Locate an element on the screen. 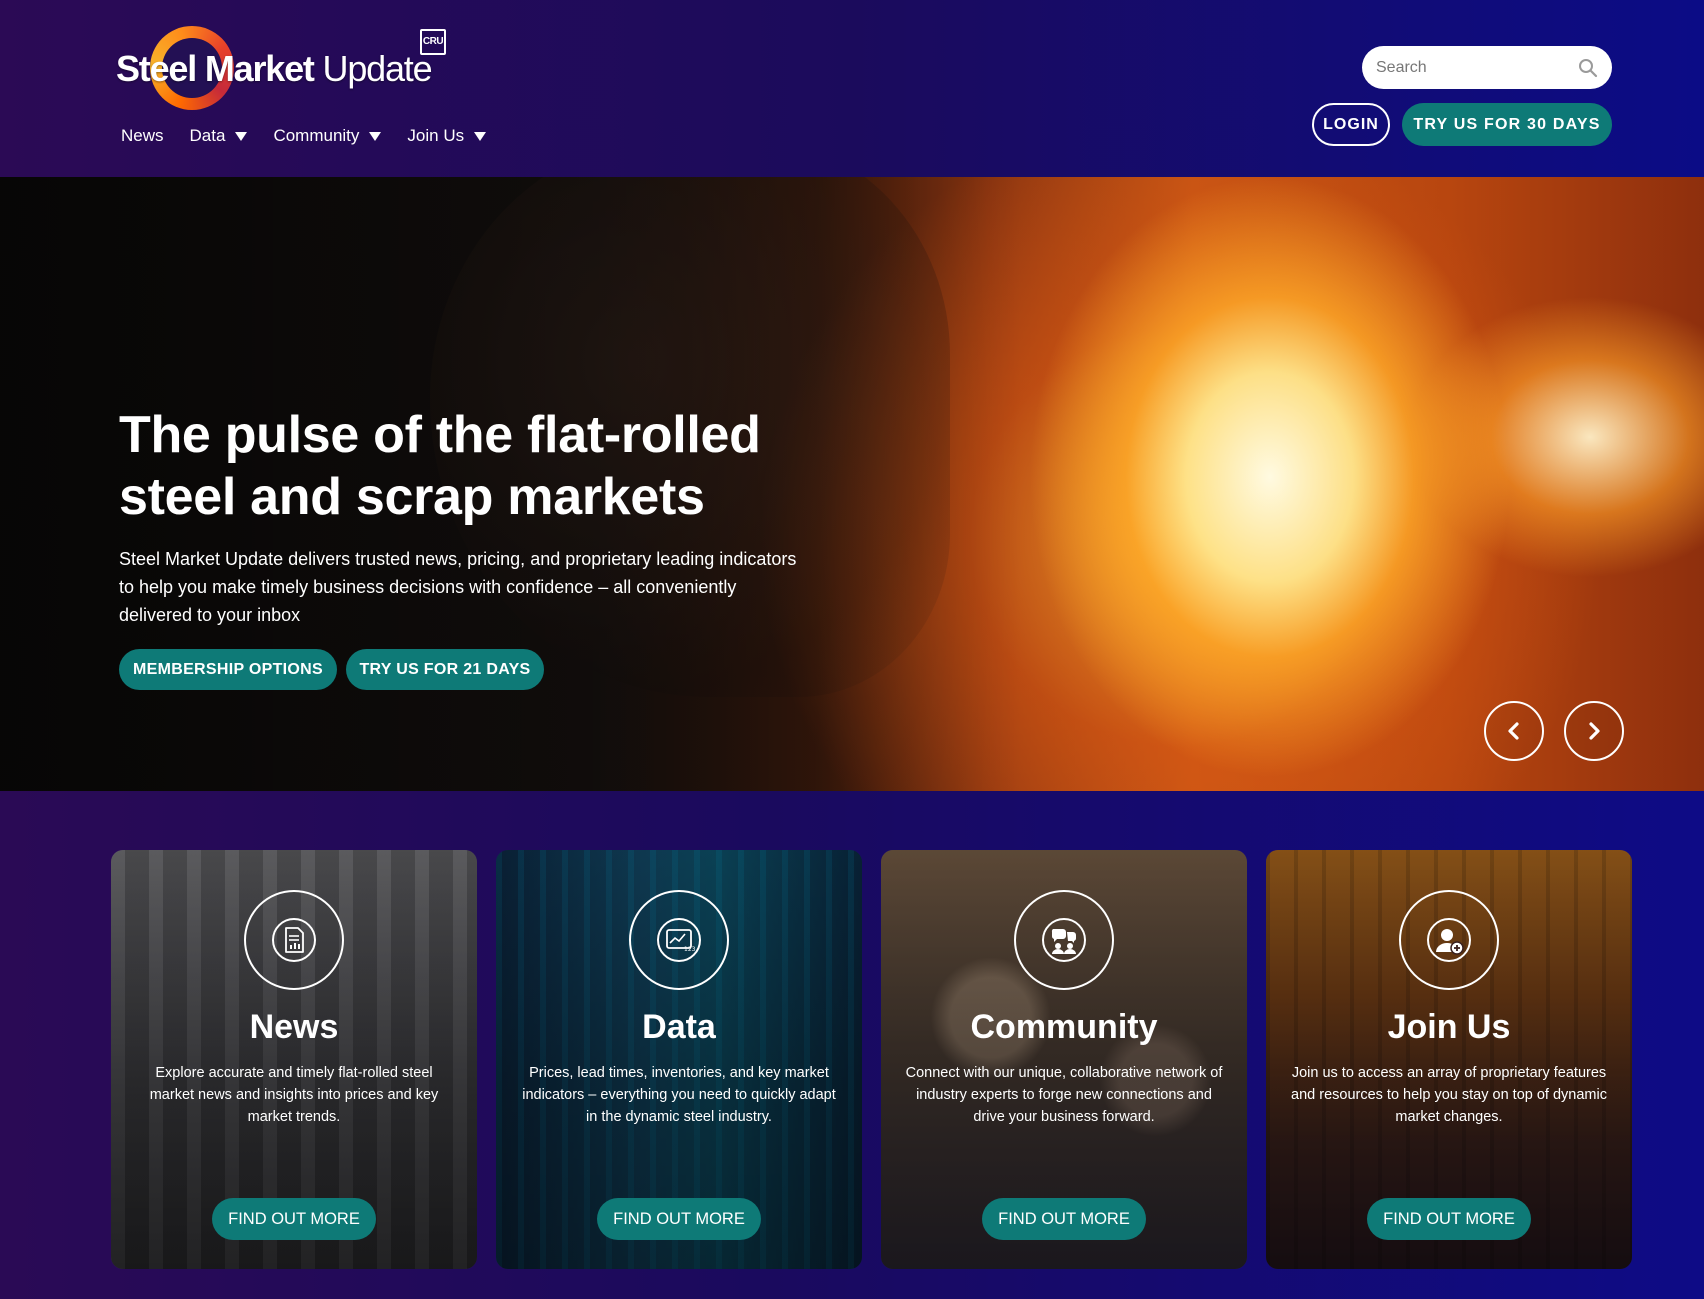 The width and height of the screenshot is (1704, 1299). join-user-add-icon is located at coordinates (1449, 940).